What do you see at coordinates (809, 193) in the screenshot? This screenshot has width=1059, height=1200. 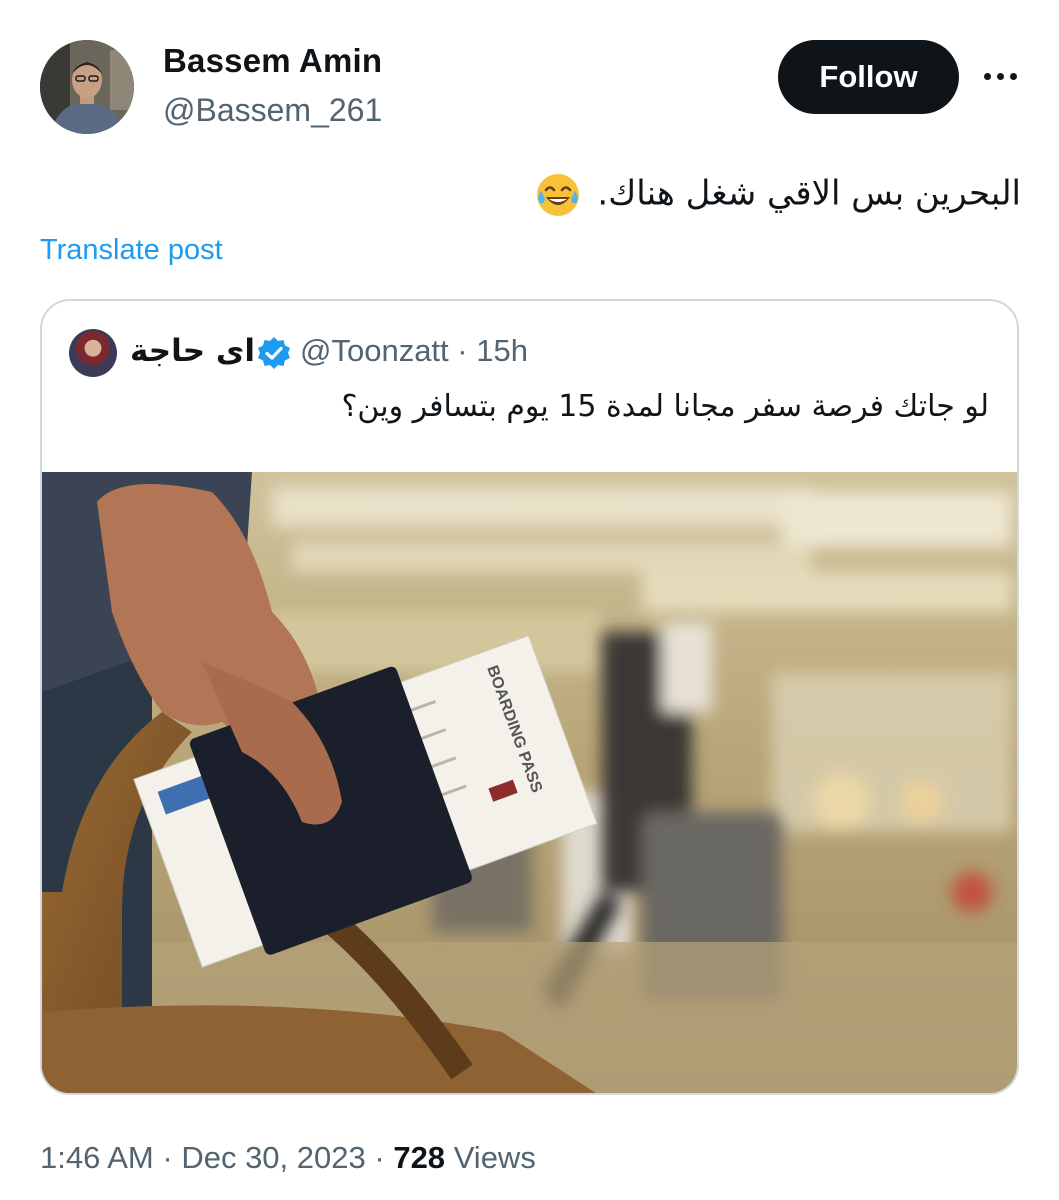 I see `post-text-content: البحرين بس الاقي شغل هناك.` at bounding box center [809, 193].